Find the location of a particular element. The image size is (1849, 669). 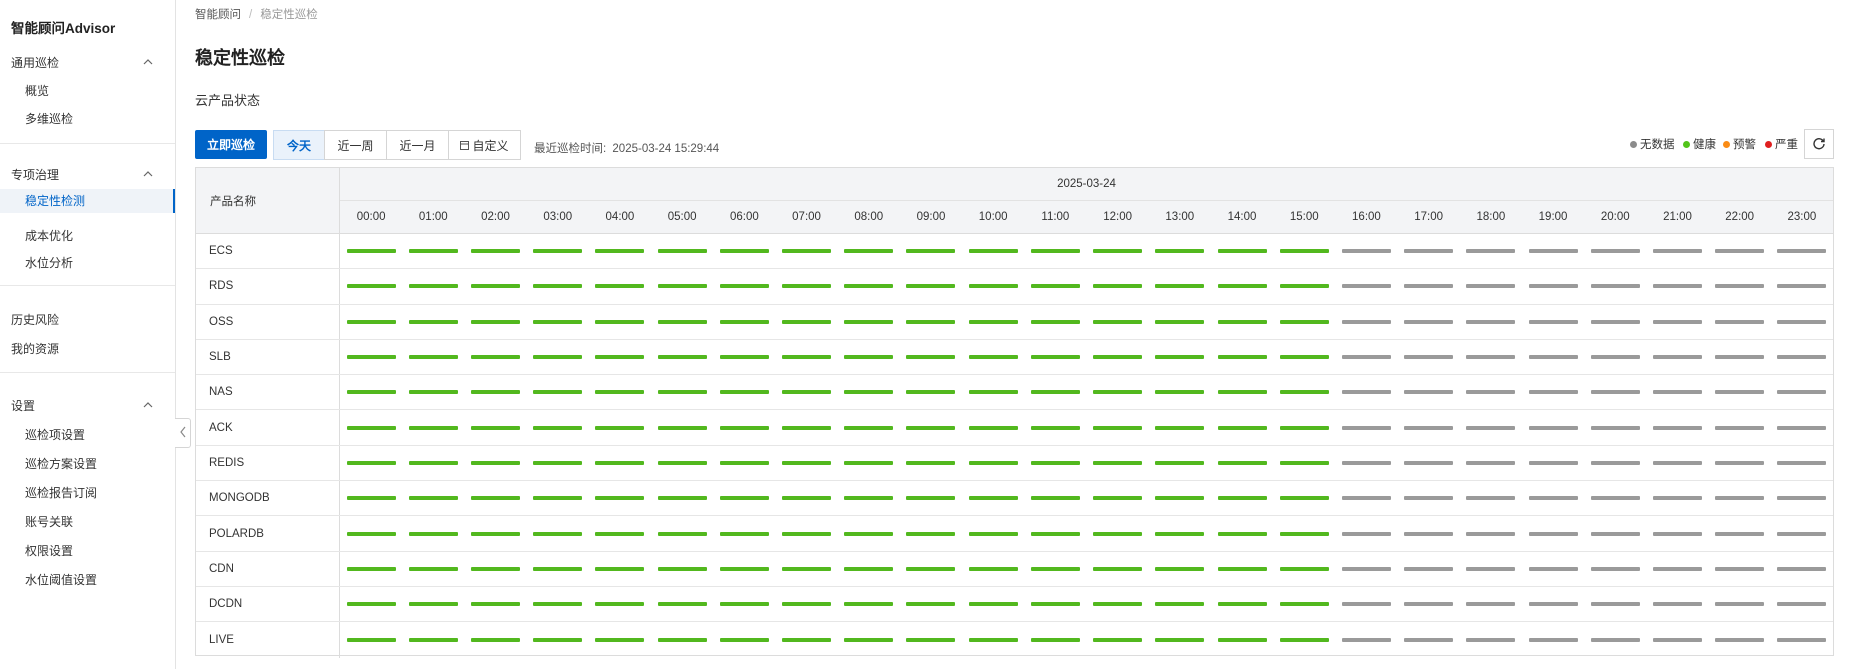

sidebar-item-check-settings: 巡检项设置 is located at coordinates (55, 434).